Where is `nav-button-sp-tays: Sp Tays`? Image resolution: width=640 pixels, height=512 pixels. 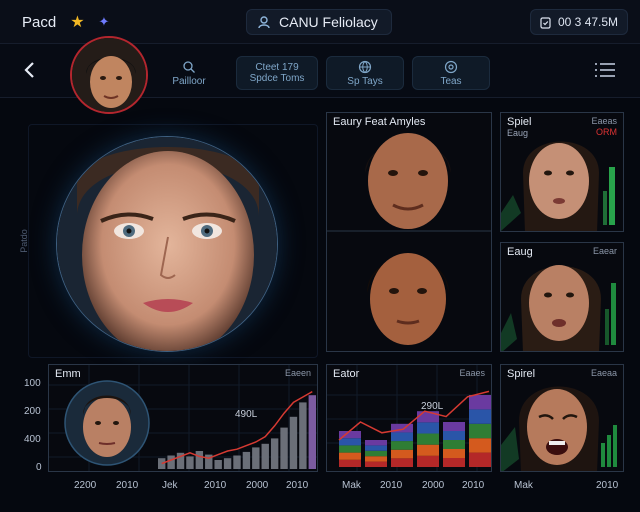
nav-button-sp-tays: Sp Tays is located at coordinates (365, 73).